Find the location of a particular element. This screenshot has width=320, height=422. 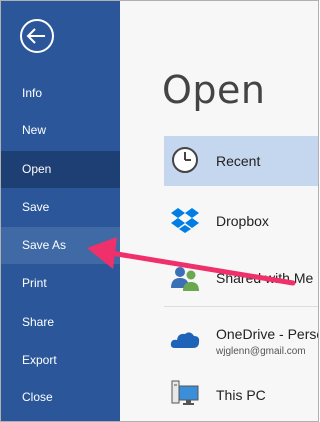

clock-icon is located at coordinates (185, 160).